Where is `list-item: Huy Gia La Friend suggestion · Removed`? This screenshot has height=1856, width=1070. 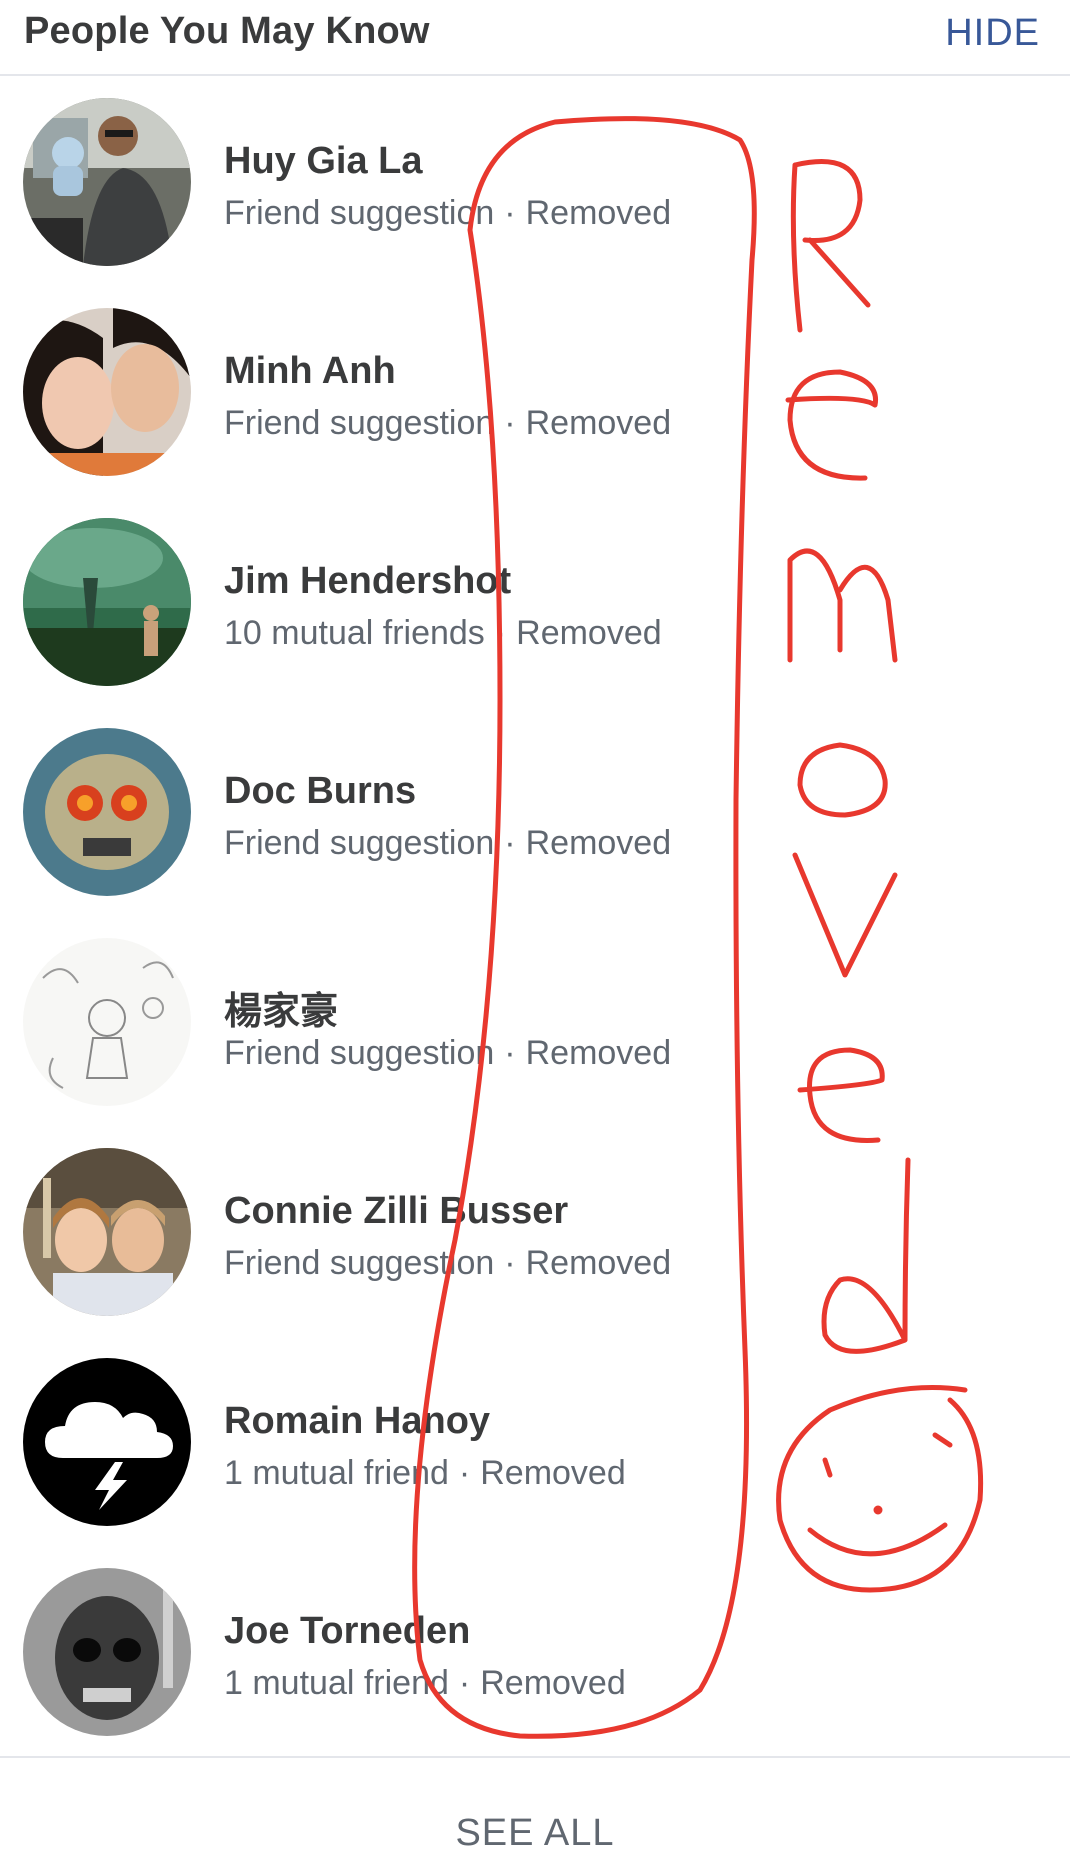
list-item: Huy Gia La Friend suggestion · Removed is located at coordinates (535, 181).